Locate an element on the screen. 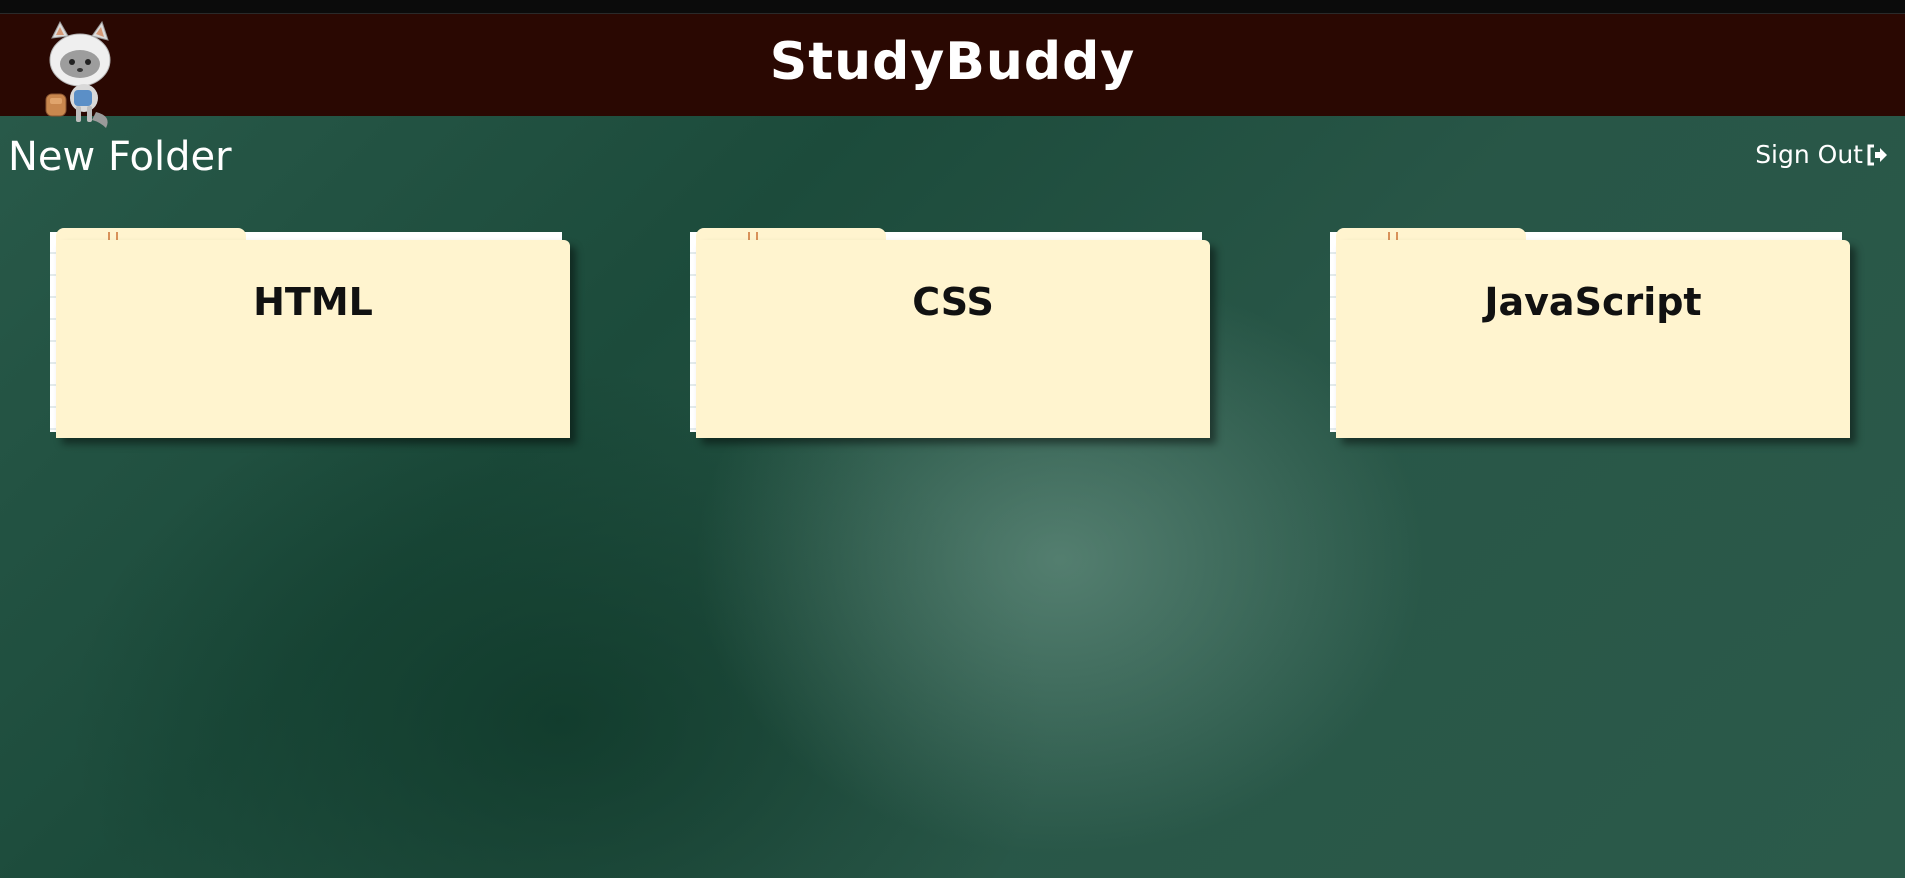 Image resolution: width=1905 pixels, height=878 pixels. folder-front: HTML is located at coordinates (313, 339).